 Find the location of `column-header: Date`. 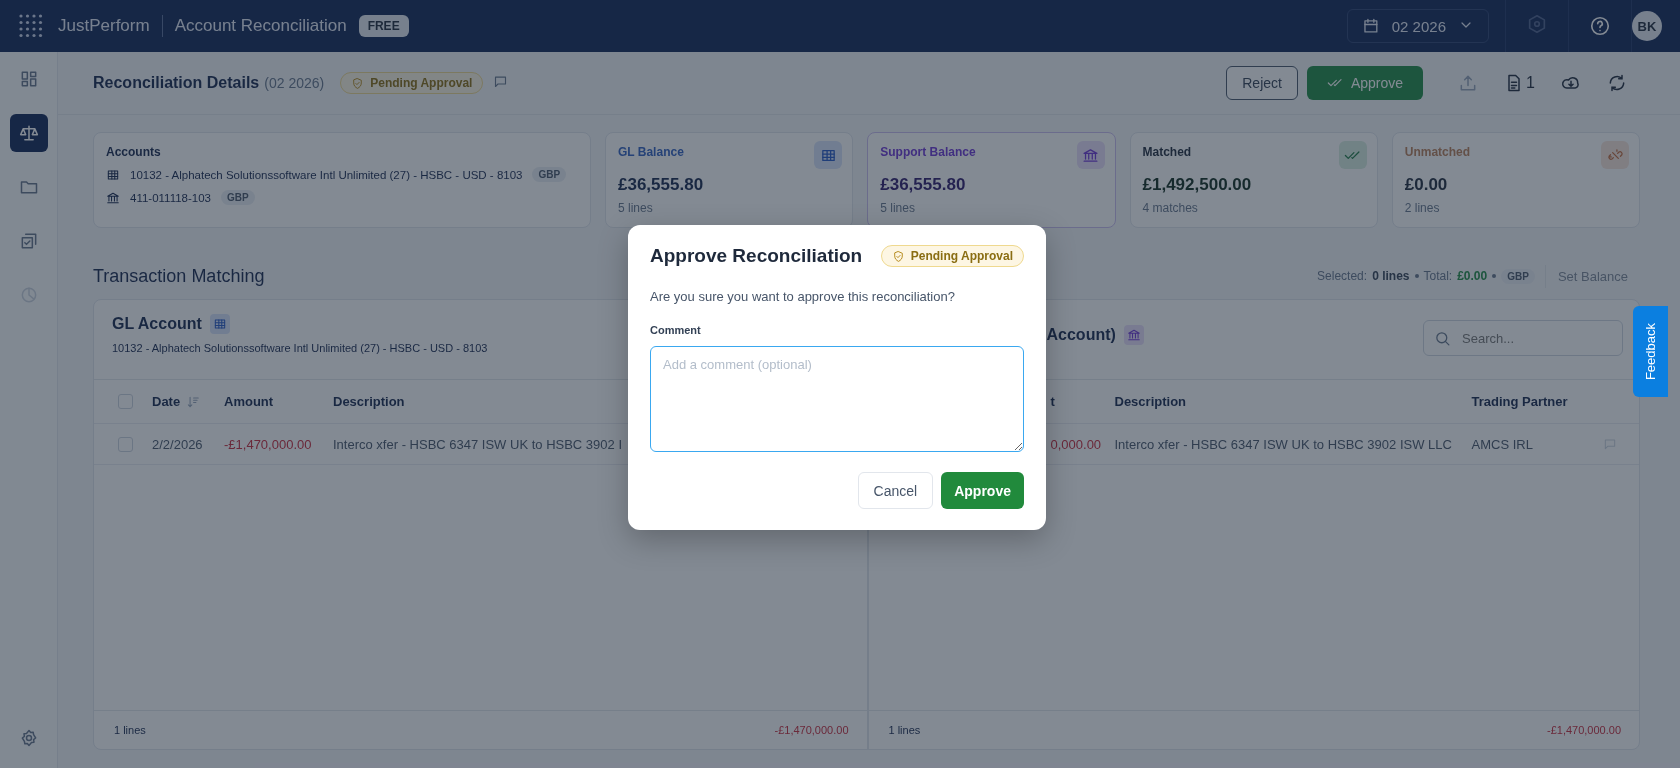

column-header: Date is located at coordinates (166, 401).